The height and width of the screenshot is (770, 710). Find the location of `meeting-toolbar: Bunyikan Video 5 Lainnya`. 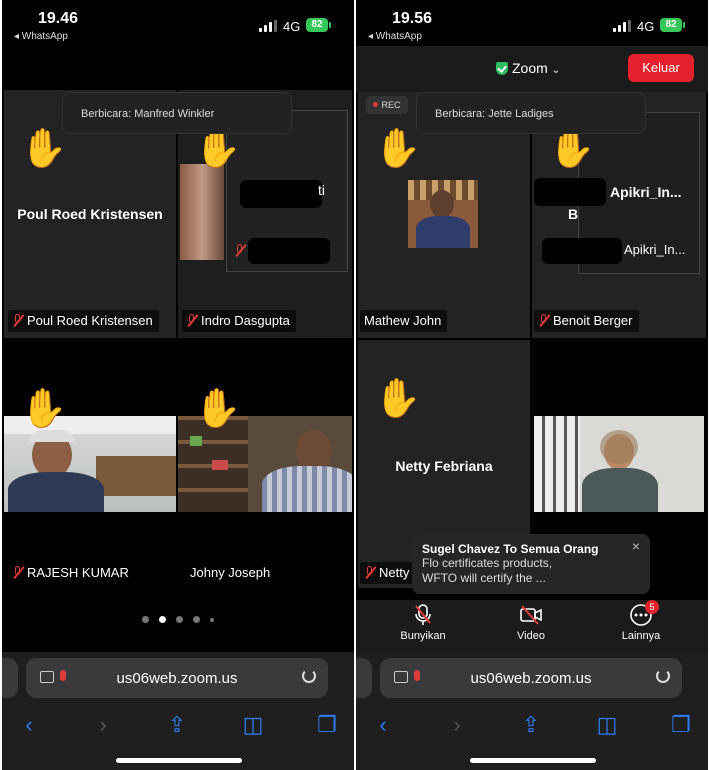

meeting-toolbar: Bunyikan Video 5 Lainnya is located at coordinates (532, 626).